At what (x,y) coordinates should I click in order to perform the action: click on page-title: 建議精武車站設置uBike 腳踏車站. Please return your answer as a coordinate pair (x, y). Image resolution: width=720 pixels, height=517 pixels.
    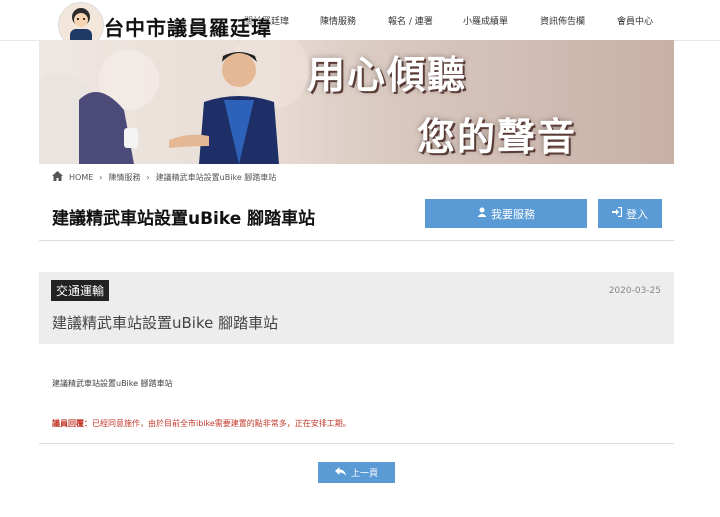
    Looking at the image, I should click on (184, 219).